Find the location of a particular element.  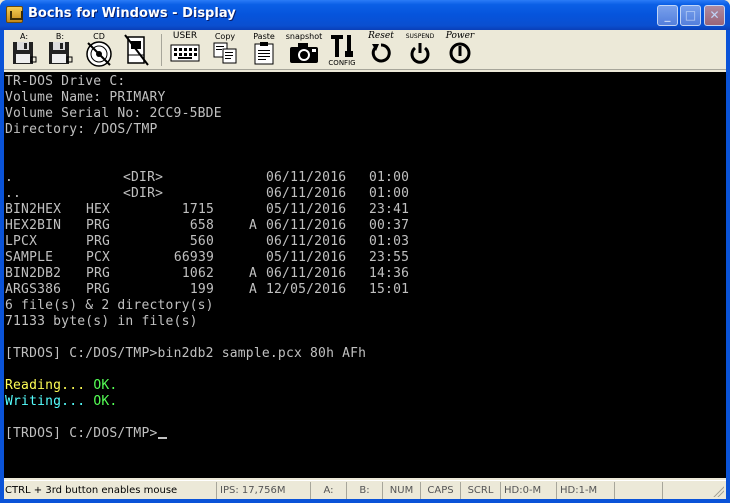

entry-ext: HEX is located at coordinates (98, 209).